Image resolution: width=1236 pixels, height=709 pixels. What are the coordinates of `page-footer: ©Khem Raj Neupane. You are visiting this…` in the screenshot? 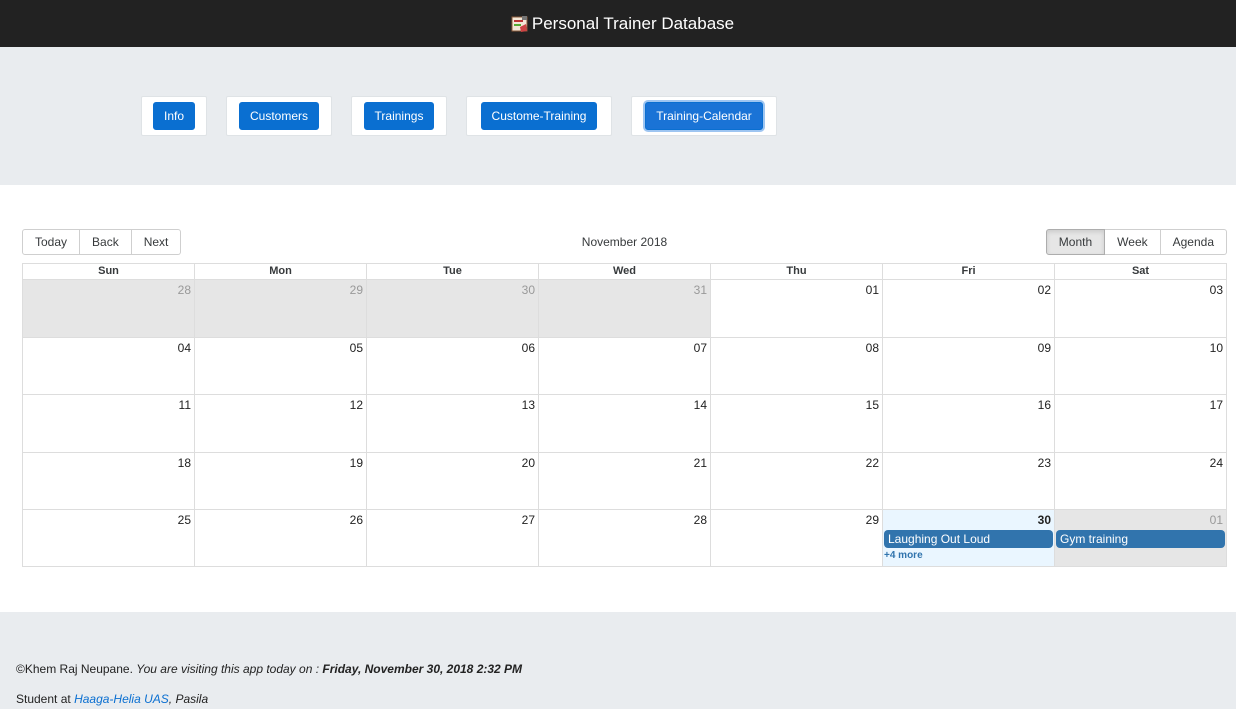 It's located at (618, 660).